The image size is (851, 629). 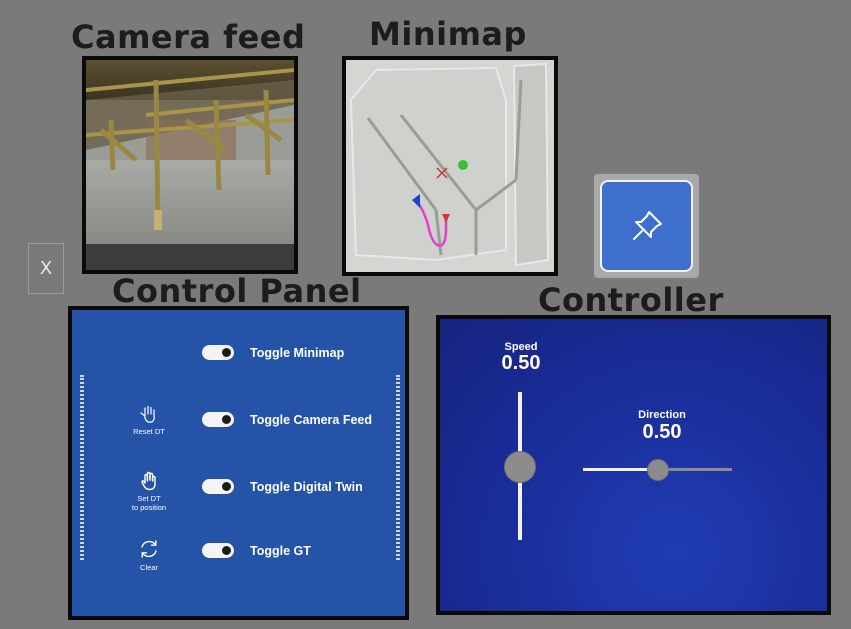 What do you see at coordinates (662, 415) in the screenshot?
I see `direction-label: Direction` at bounding box center [662, 415].